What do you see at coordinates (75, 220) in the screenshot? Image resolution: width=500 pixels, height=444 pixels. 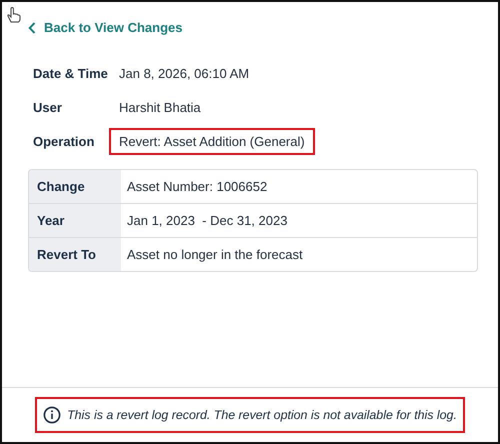 I see `table-header-cell: Year` at bounding box center [75, 220].